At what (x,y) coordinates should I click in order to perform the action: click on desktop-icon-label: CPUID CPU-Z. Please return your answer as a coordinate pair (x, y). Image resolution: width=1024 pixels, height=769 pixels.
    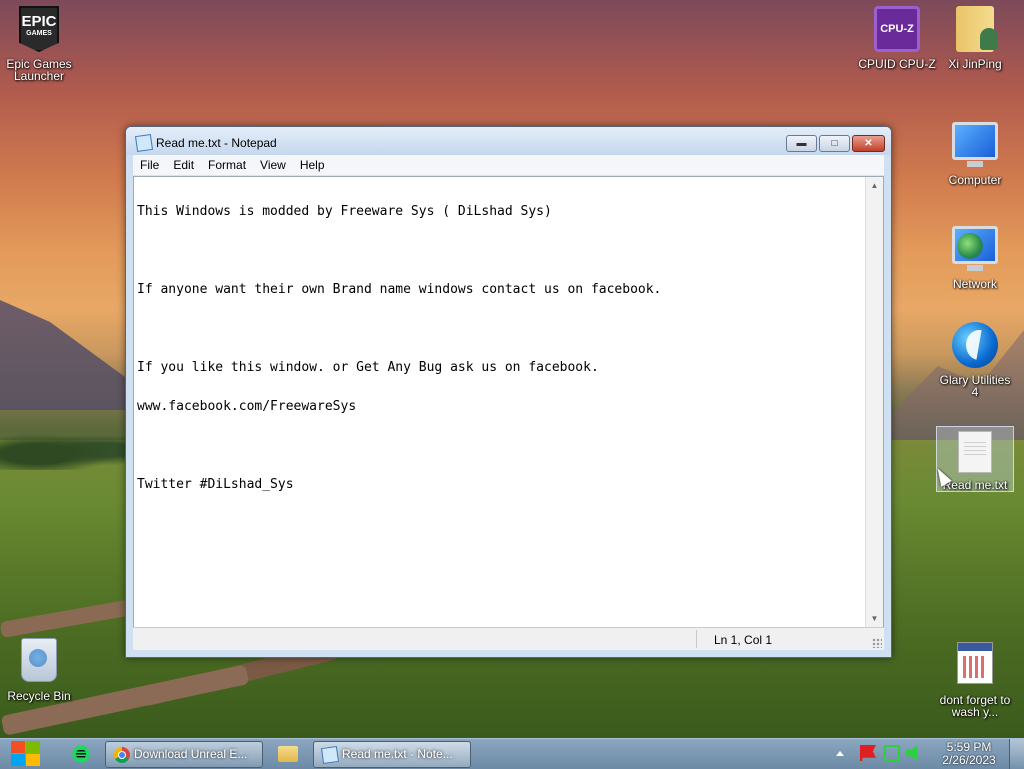
    Looking at the image, I should click on (897, 64).